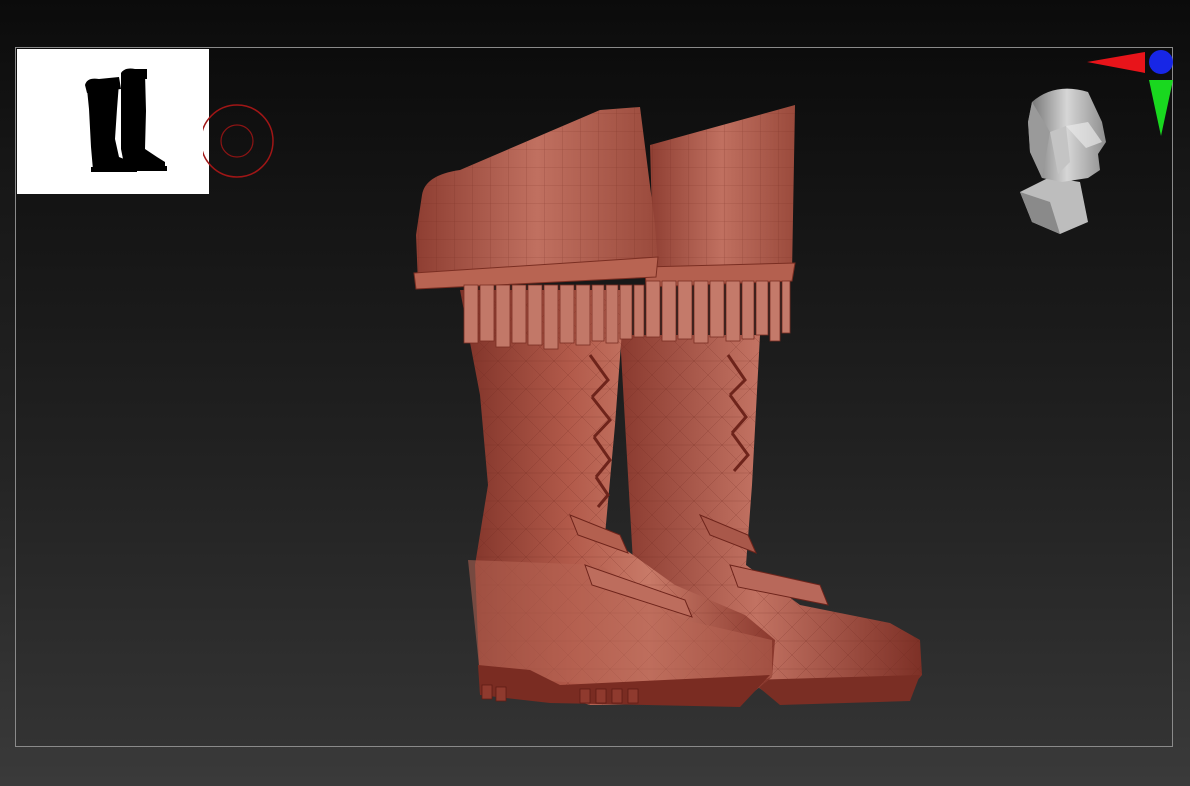 The image size is (1190, 786). What do you see at coordinates (126, 120) in the screenshot?
I see `boot-silhouette-icon` at bounding box center [126, 120].